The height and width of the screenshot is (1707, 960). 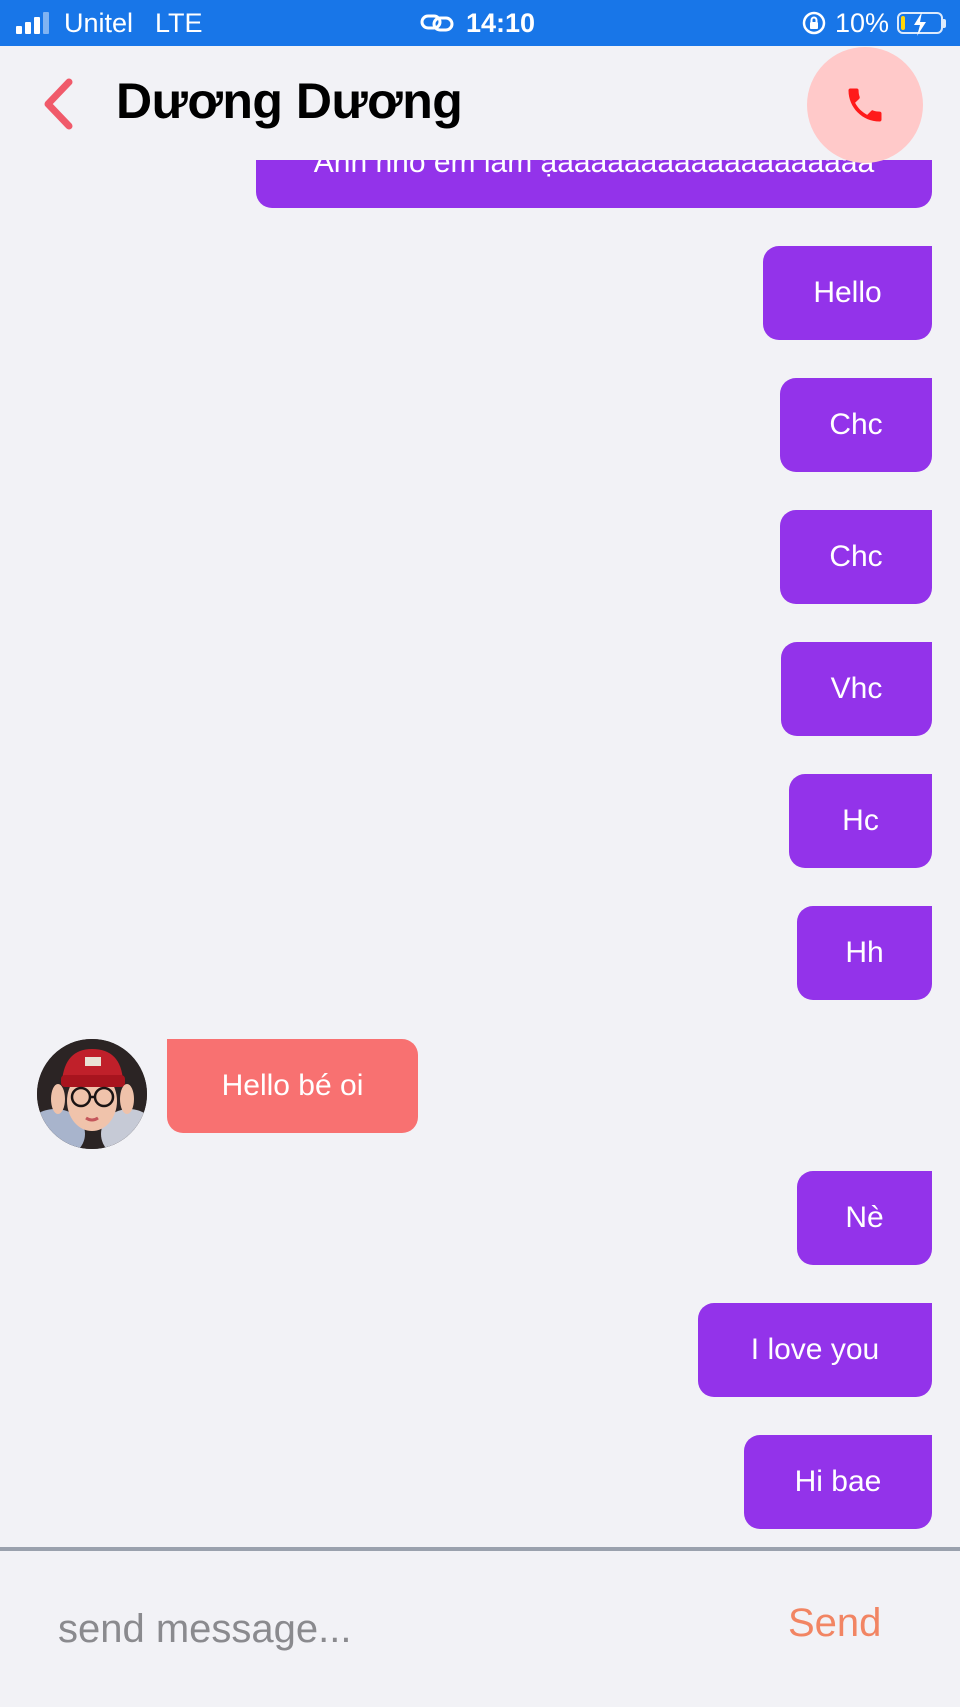 I want to click on send-button: Send, so click(x=834, y=1623).